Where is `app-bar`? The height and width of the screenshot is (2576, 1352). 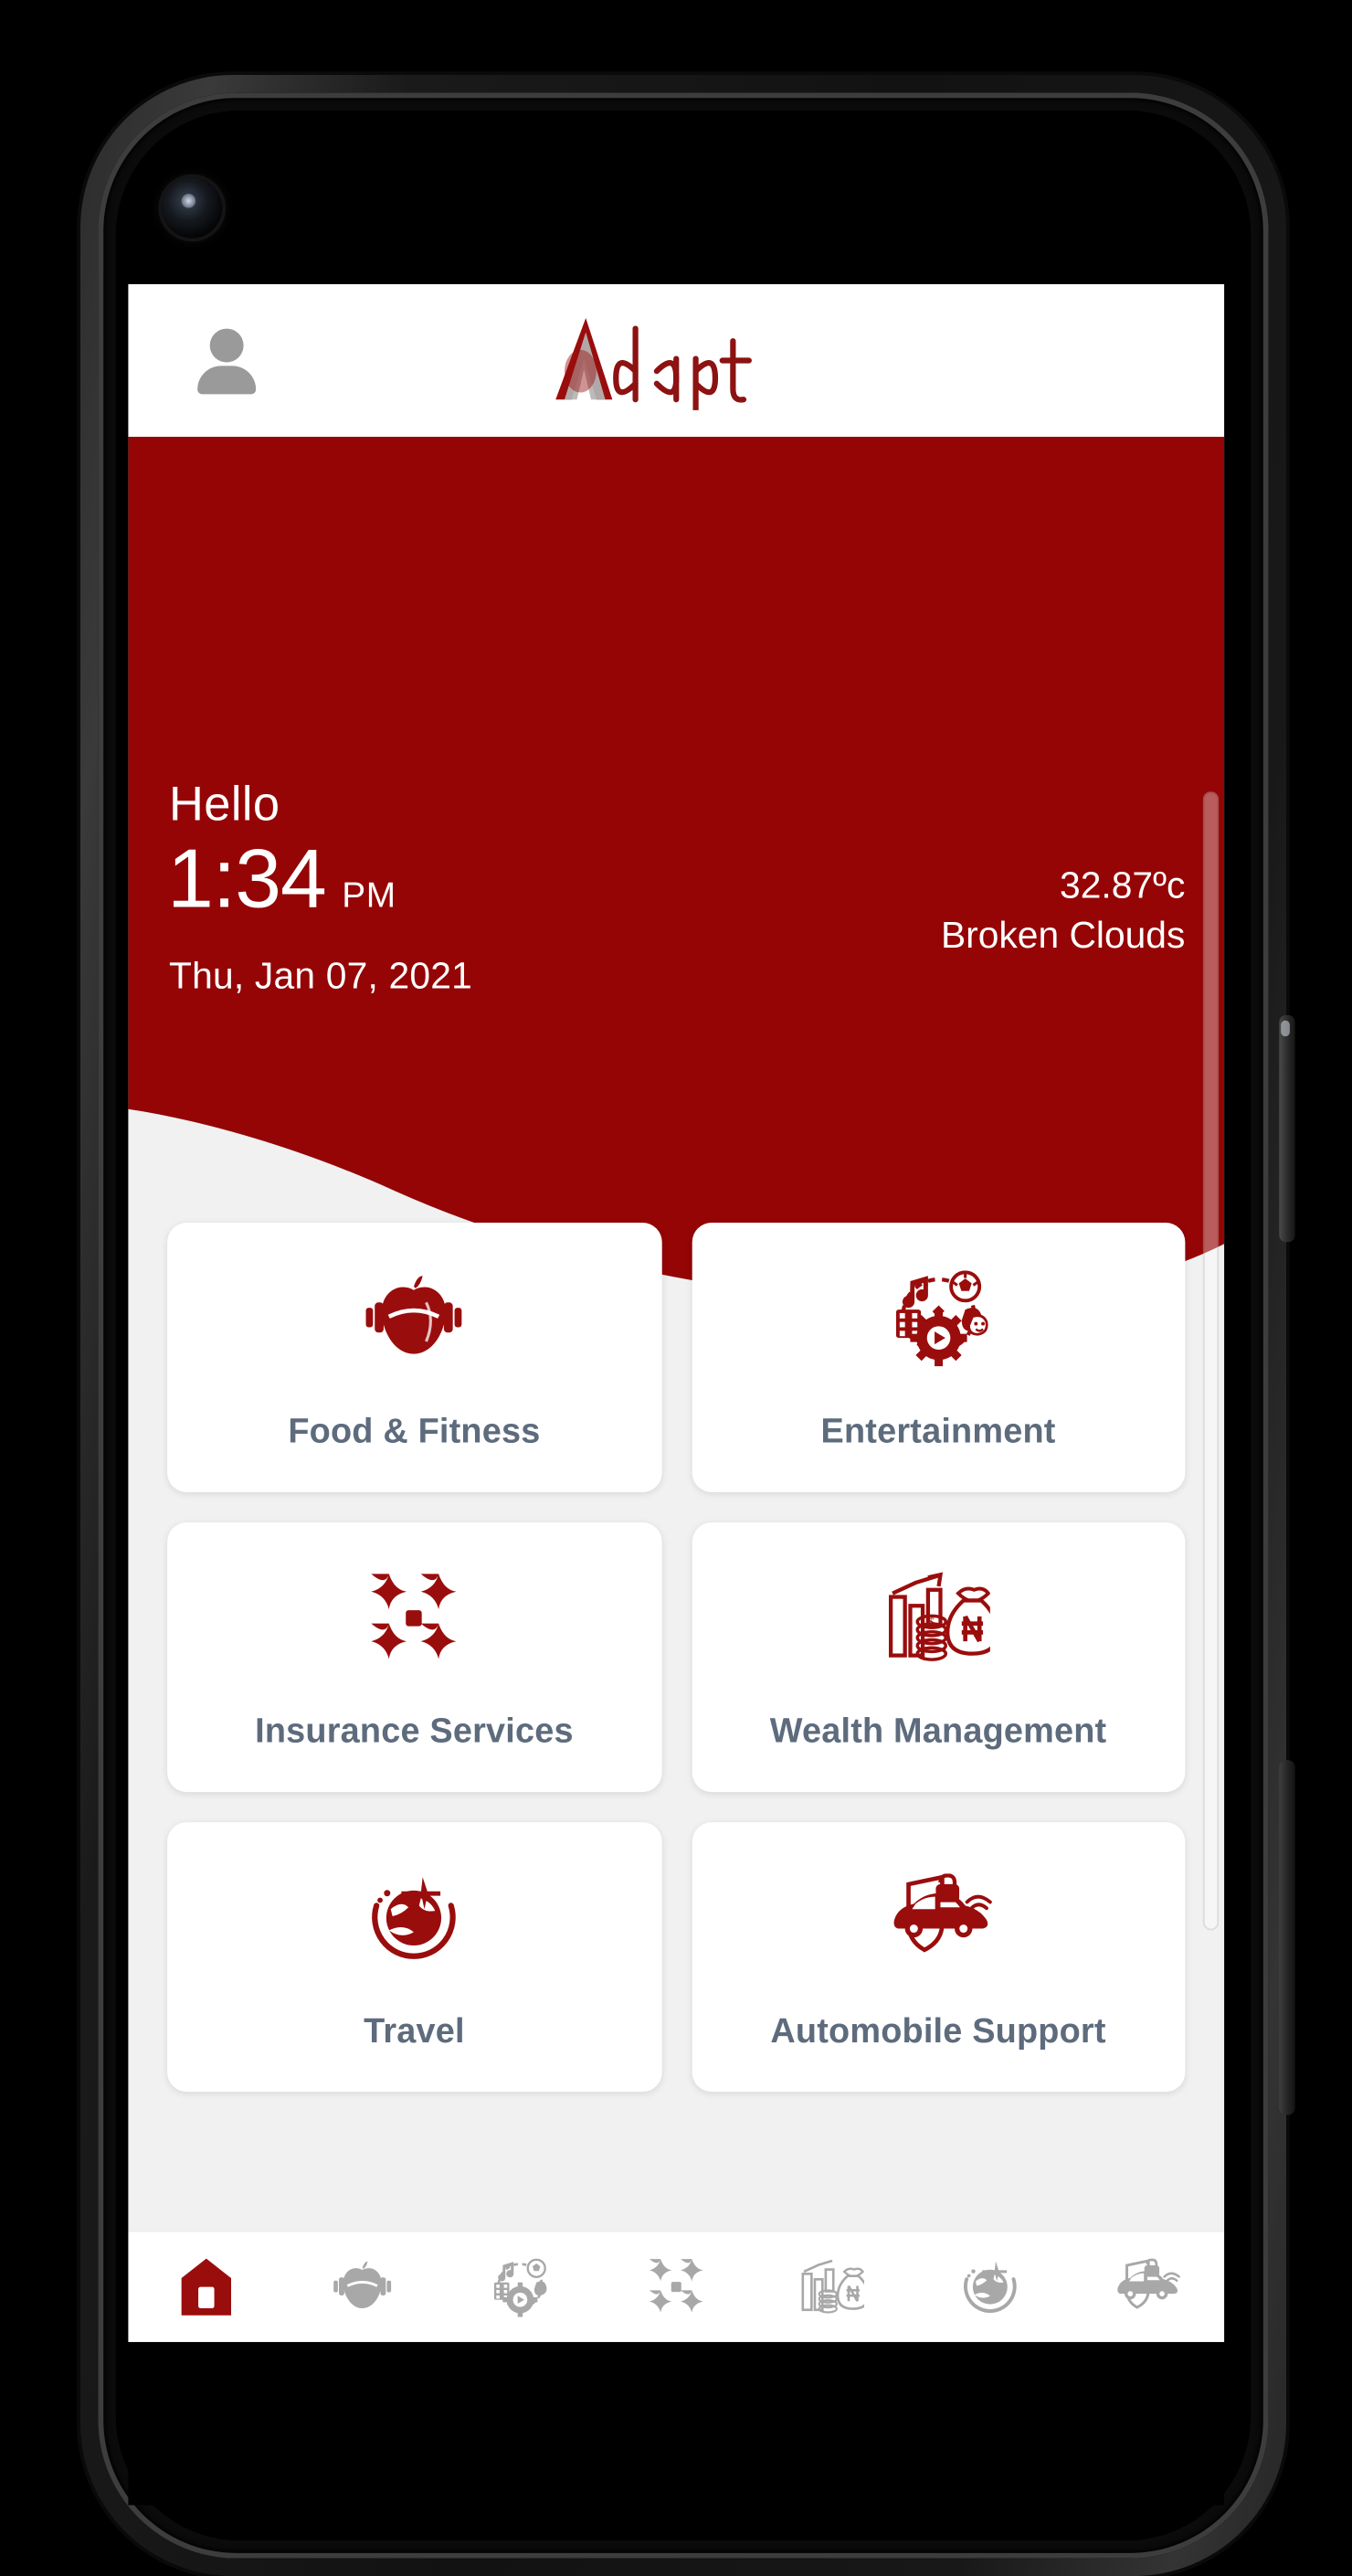
app-bar is located at coordinates (676, 361).